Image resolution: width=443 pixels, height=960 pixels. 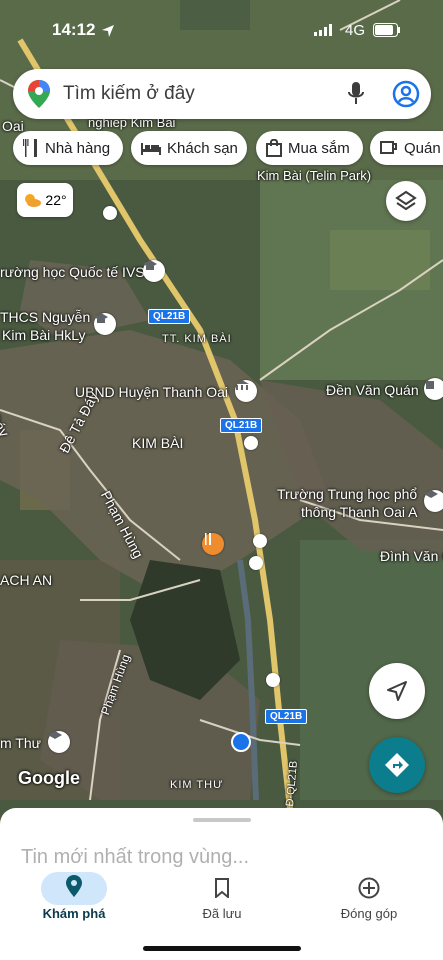 I want to click on directions-button, so click(x=397, y=765).